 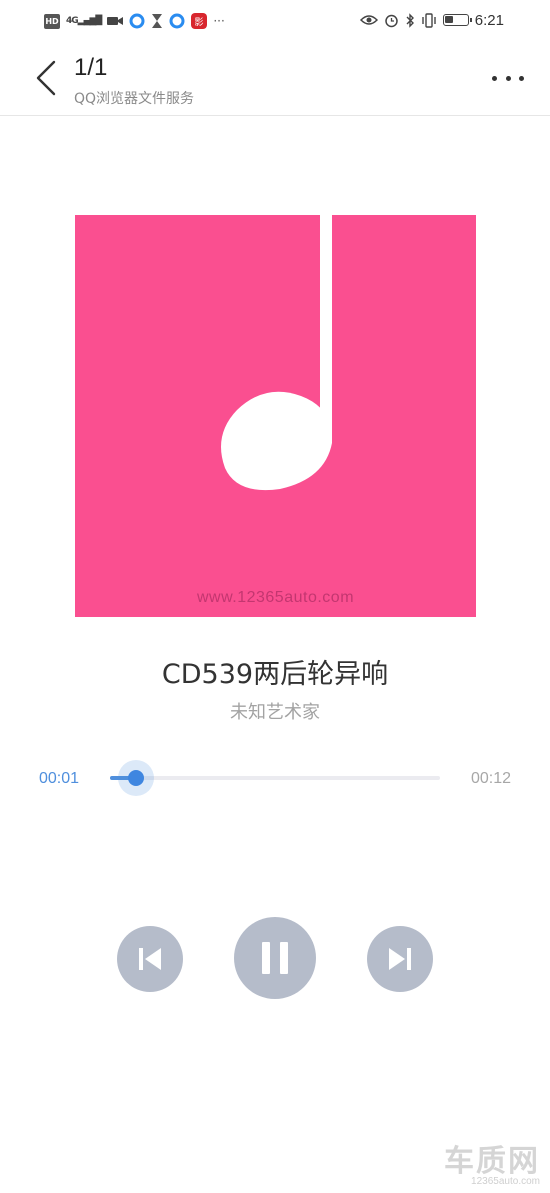 I want to click on song-title: CD539两后轮异响, so click(x=275, y=674).